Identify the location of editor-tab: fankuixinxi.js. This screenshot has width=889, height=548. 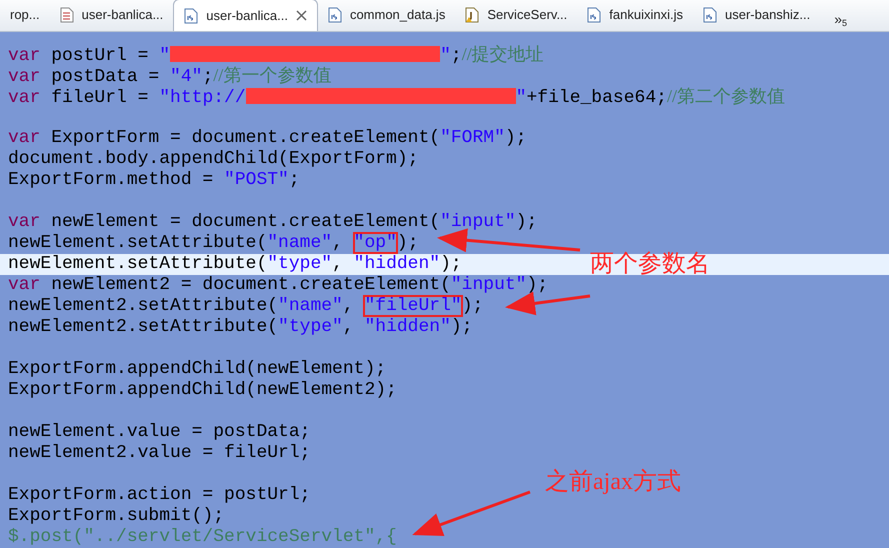
(635, 15).